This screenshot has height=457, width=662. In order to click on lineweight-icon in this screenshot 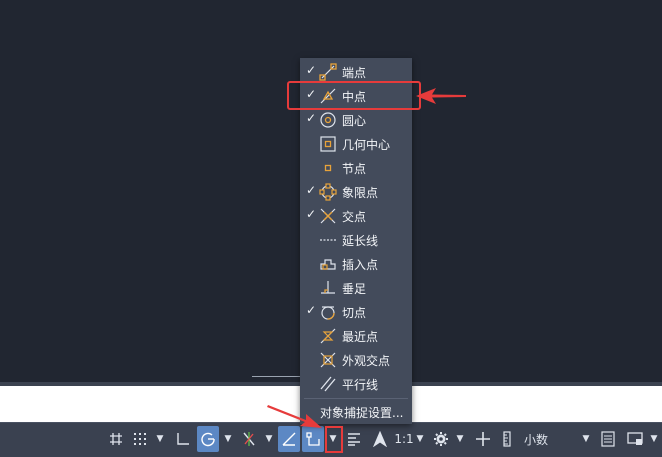, I will do `click(354, 439)`.